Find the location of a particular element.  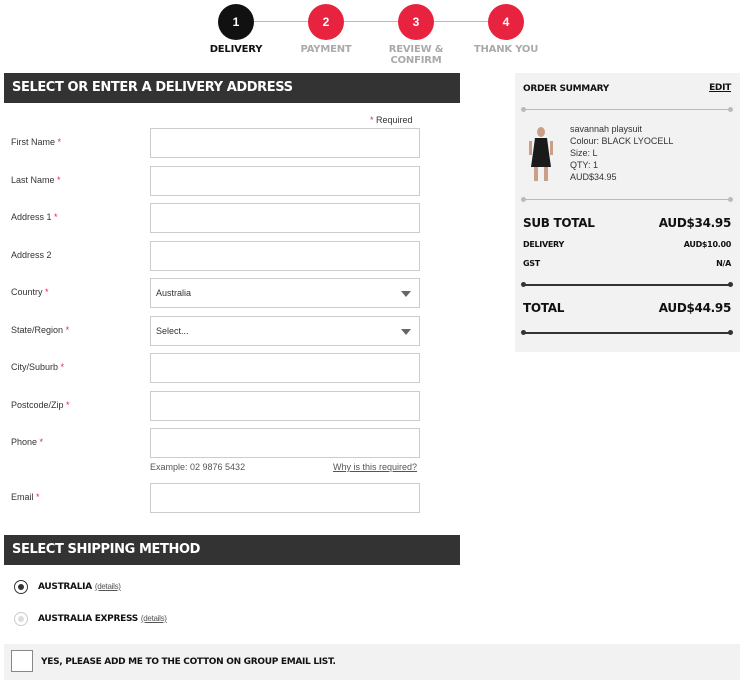

express-details-link: (details) is located at coordinates (154, 618).